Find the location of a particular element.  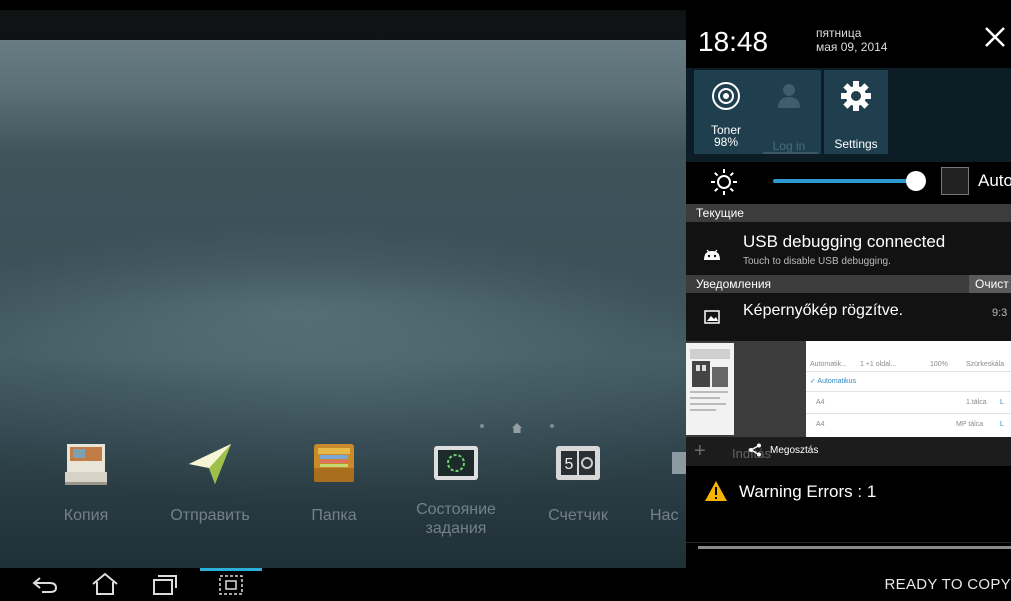

panel-drag-handle is located at coordinates (854, 547).